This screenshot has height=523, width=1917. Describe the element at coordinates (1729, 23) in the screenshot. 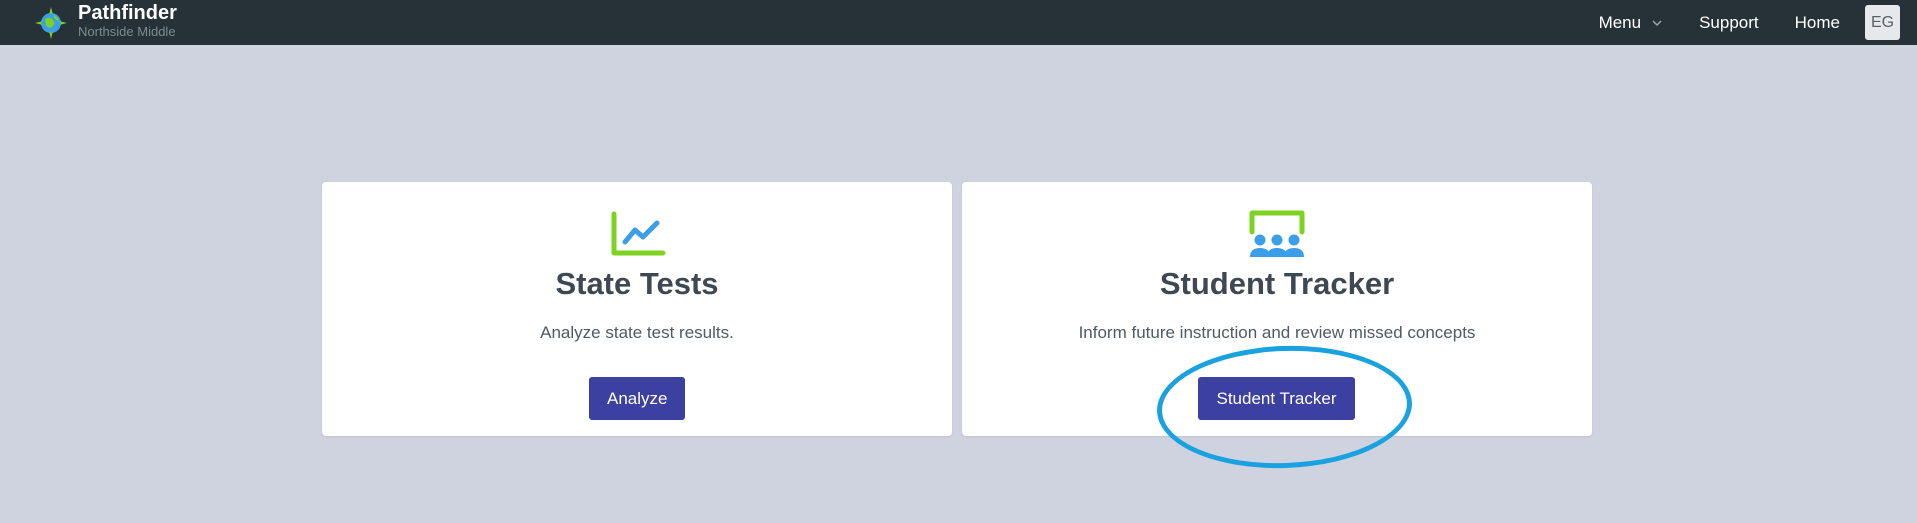

I see `support-link: Support` at that location.